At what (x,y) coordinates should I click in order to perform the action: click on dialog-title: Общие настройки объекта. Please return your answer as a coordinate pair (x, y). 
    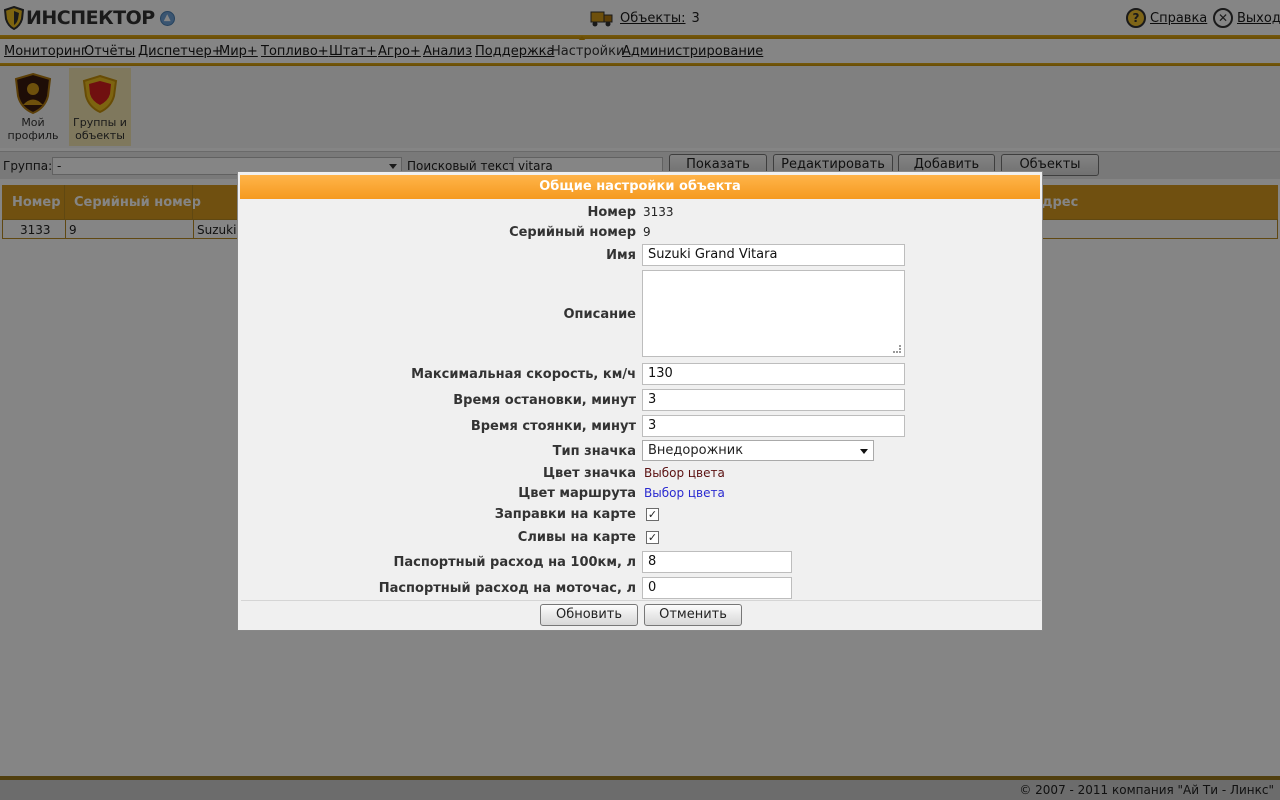
    Looking at the image, I should click on (640, 187).